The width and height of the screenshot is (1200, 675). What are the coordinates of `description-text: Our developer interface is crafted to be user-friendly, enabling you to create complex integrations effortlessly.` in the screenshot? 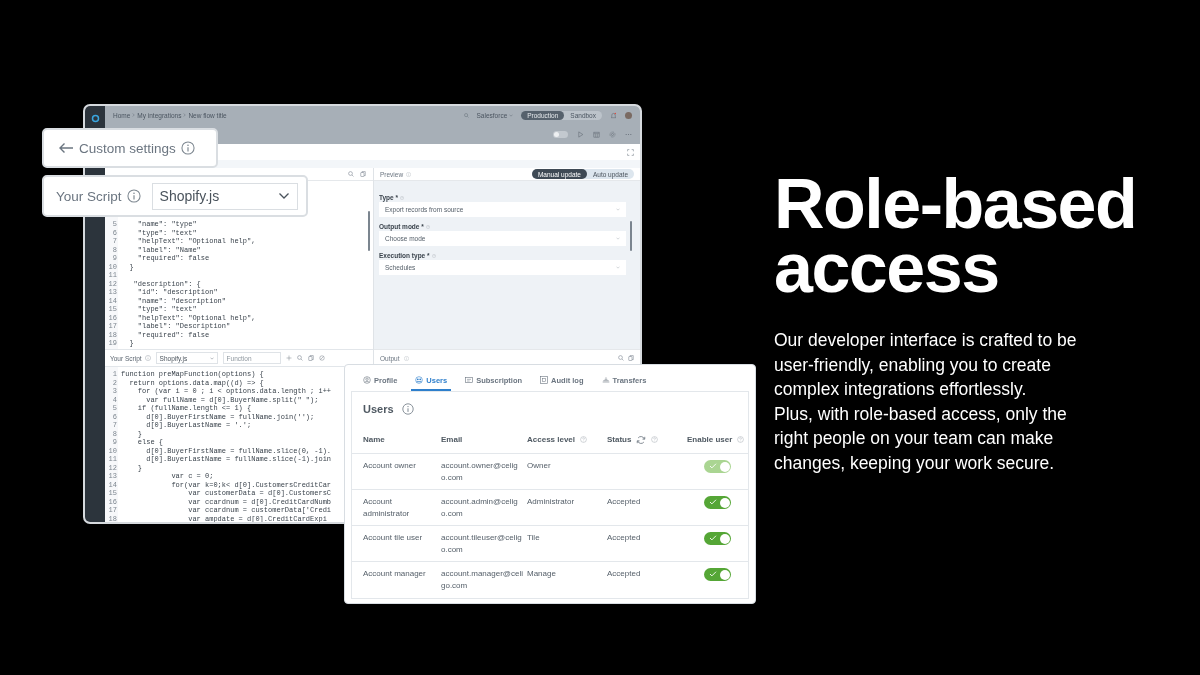 It's located at (926, 365).